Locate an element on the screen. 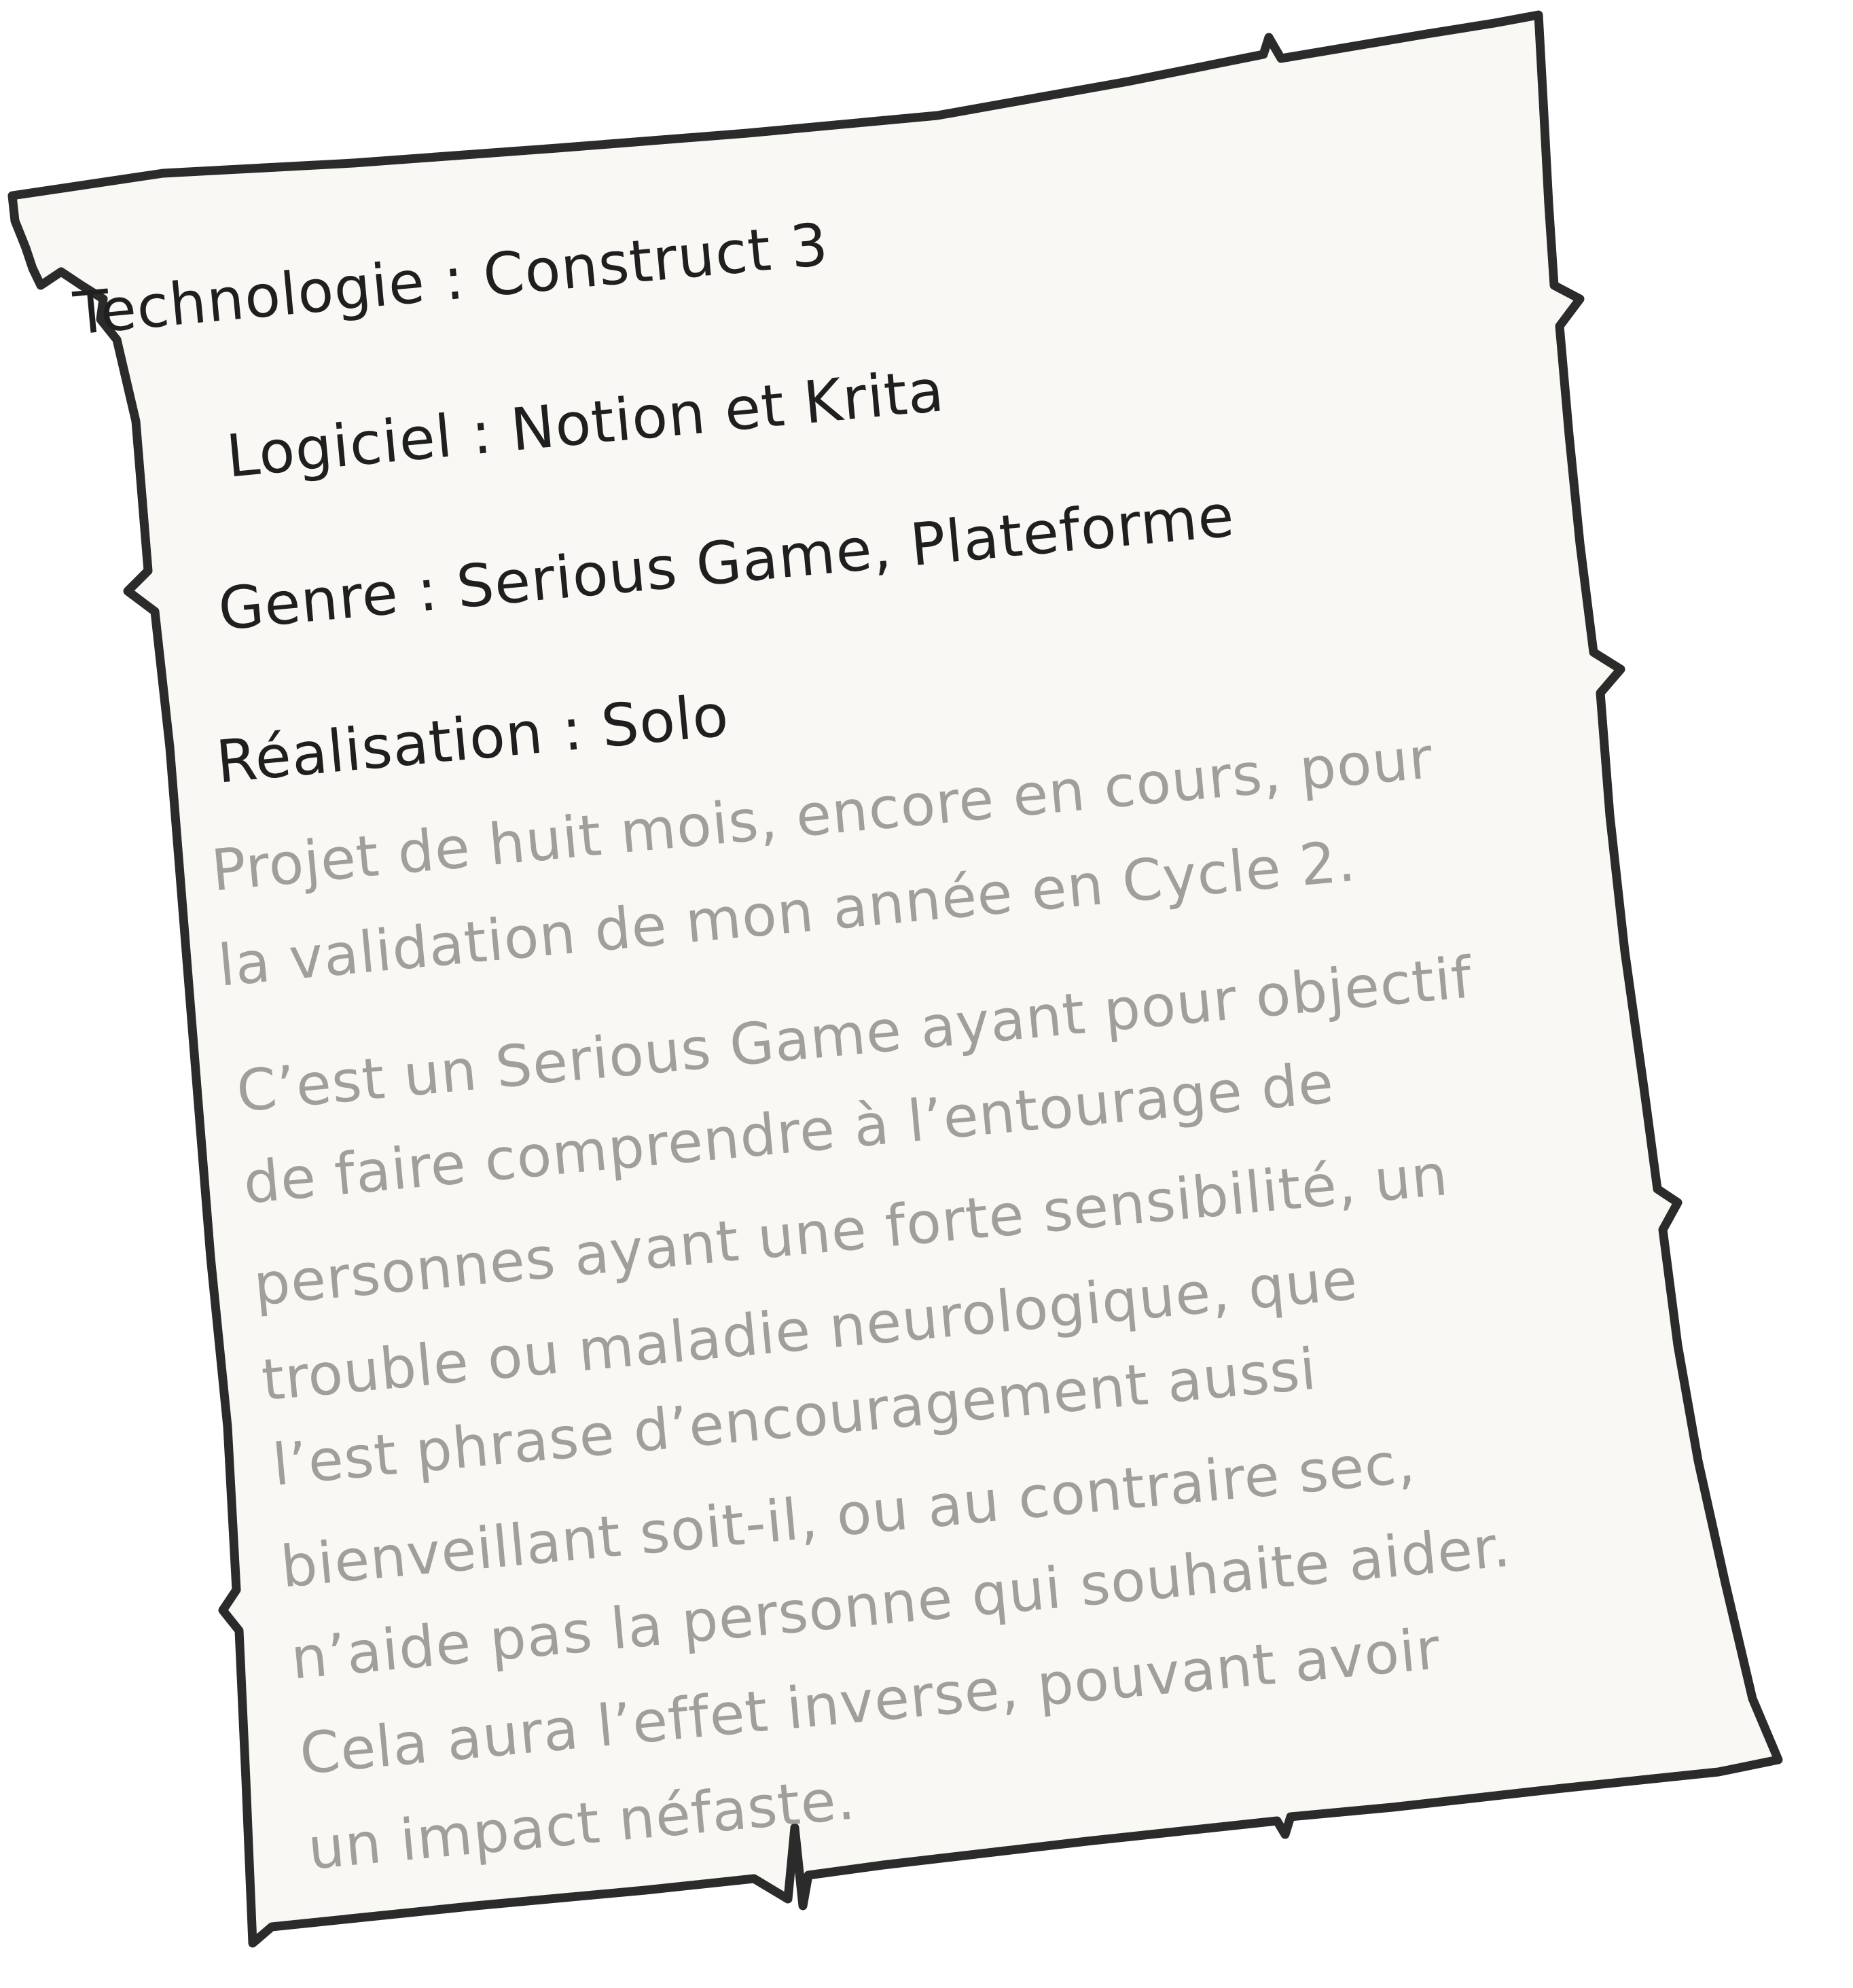  description-line: un impact néfaste. is located at coordinates (581, 1824).